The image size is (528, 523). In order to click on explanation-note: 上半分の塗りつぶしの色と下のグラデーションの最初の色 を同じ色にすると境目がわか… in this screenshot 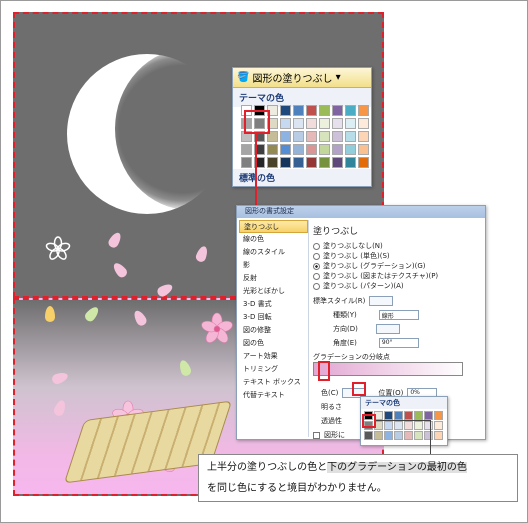, I will do `click(358, 478)`.